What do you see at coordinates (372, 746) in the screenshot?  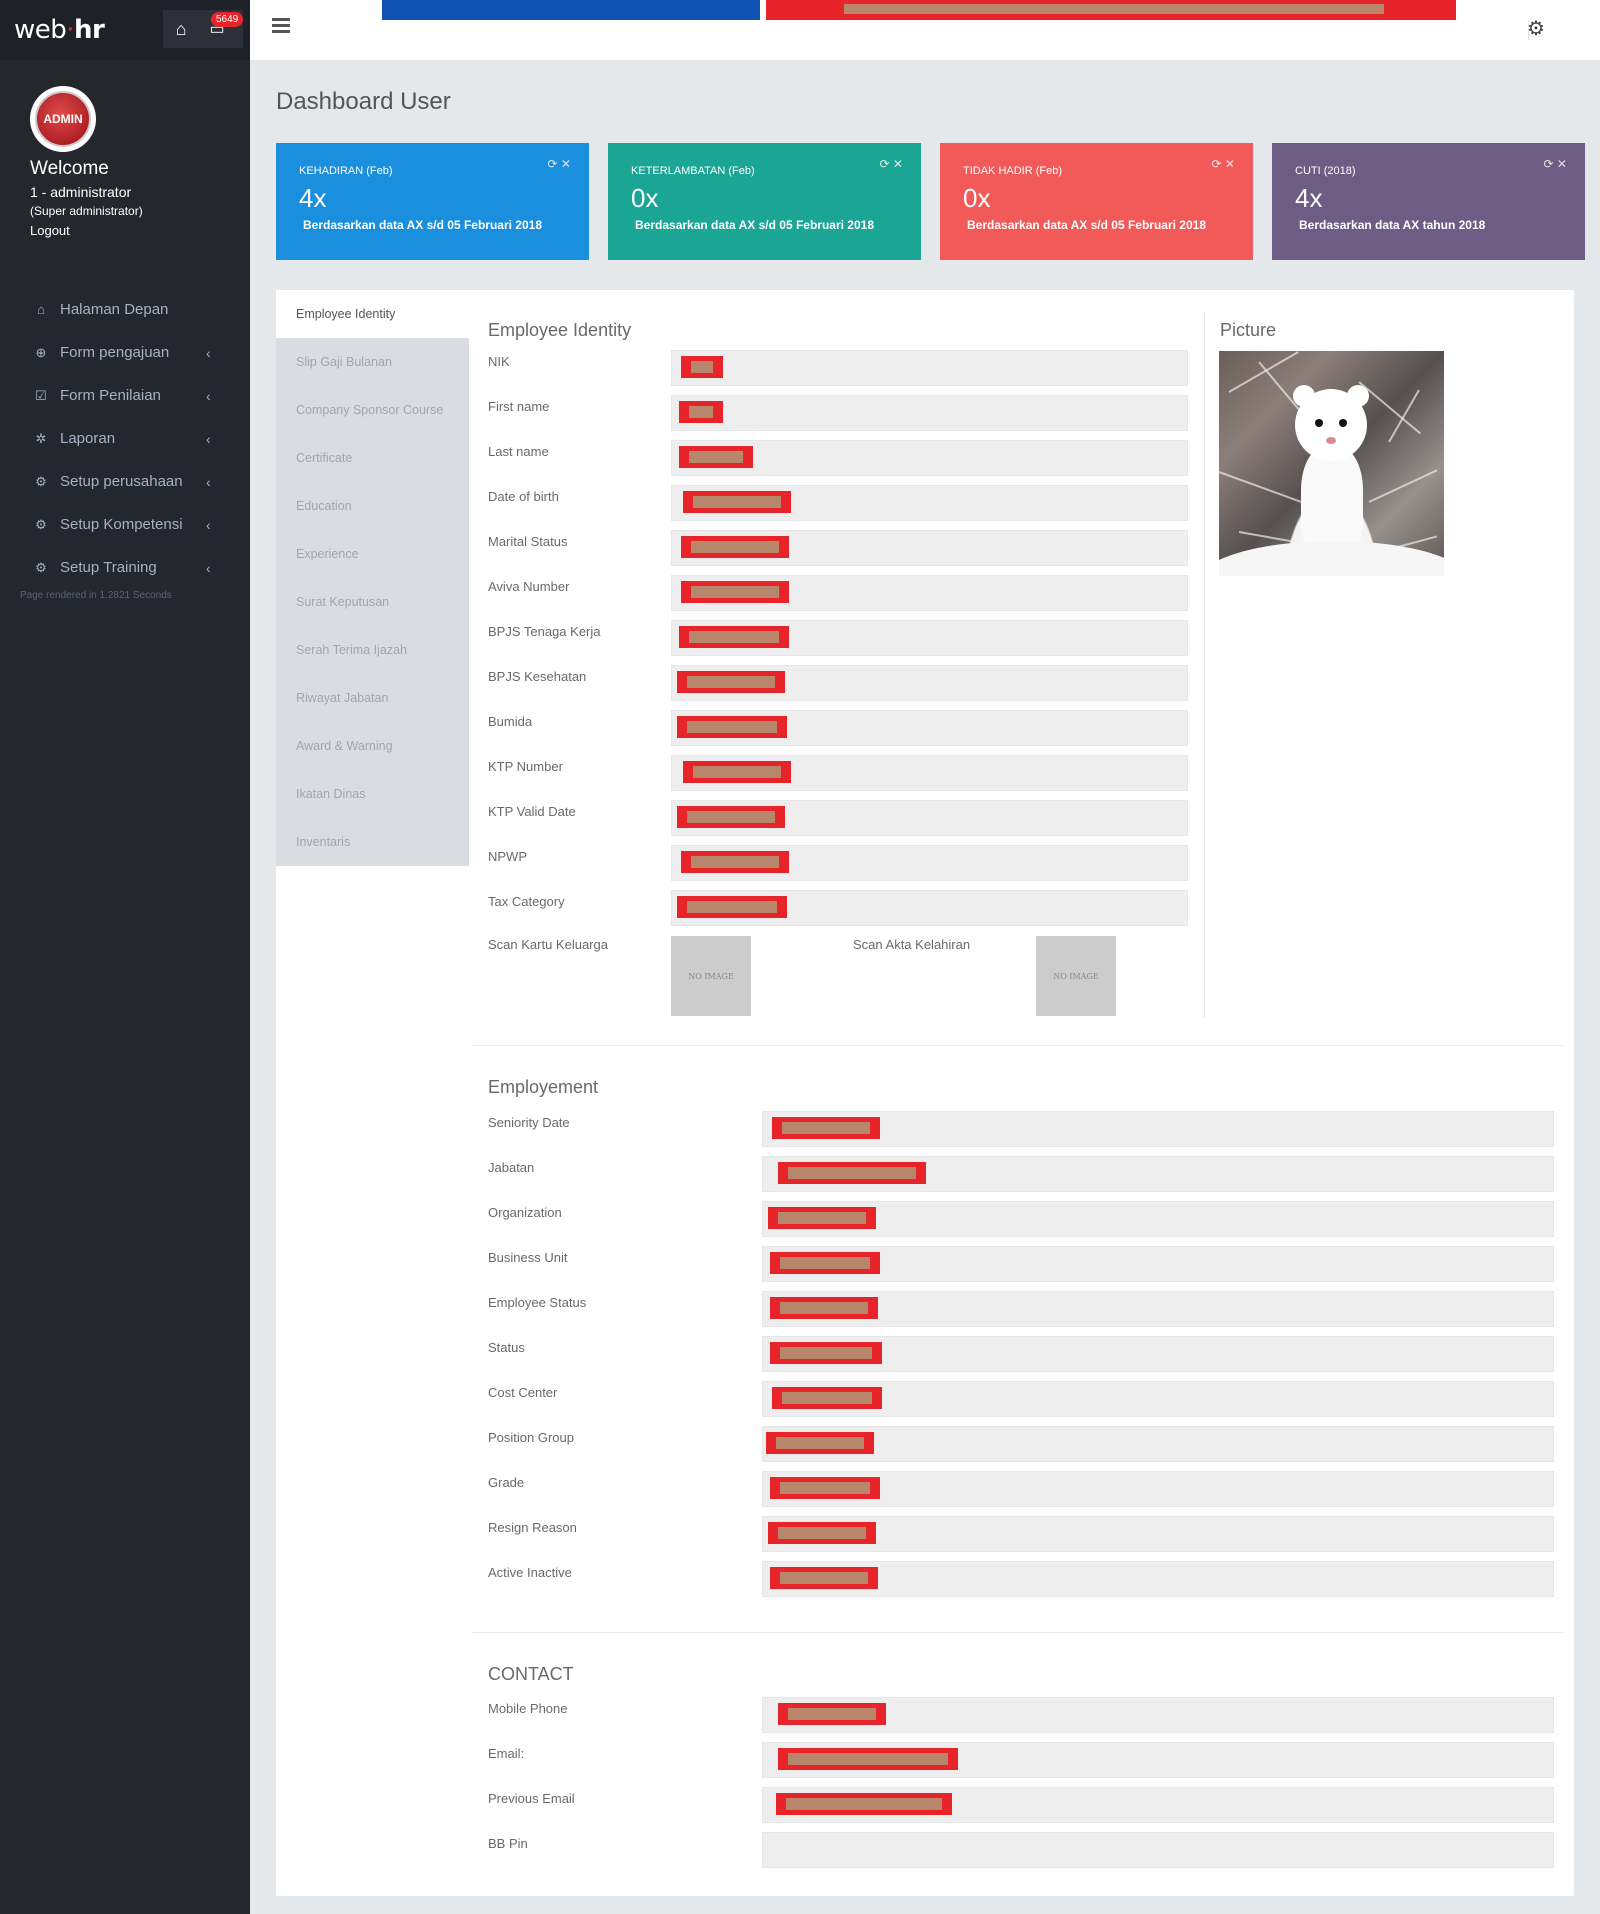 I see `tab-award-warning: Award & Warning` at bounding box center [372, 746].